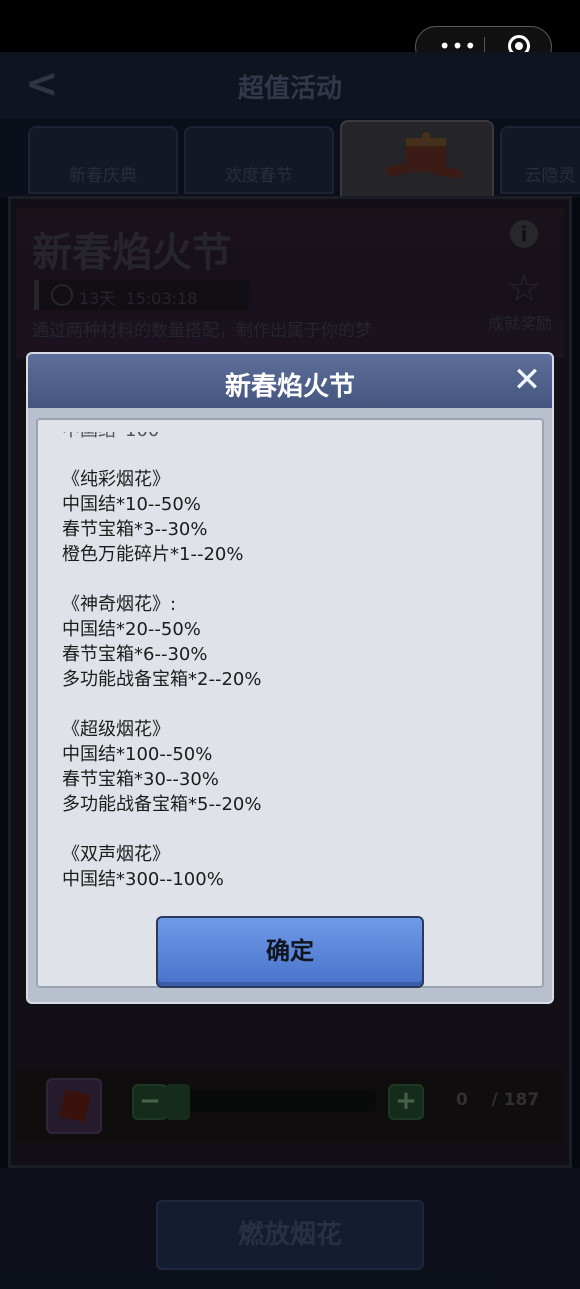  Describe the element at coordinates (119, 604) in the screenshot. I see `section-title: 《神奇烟花》:` at that location.